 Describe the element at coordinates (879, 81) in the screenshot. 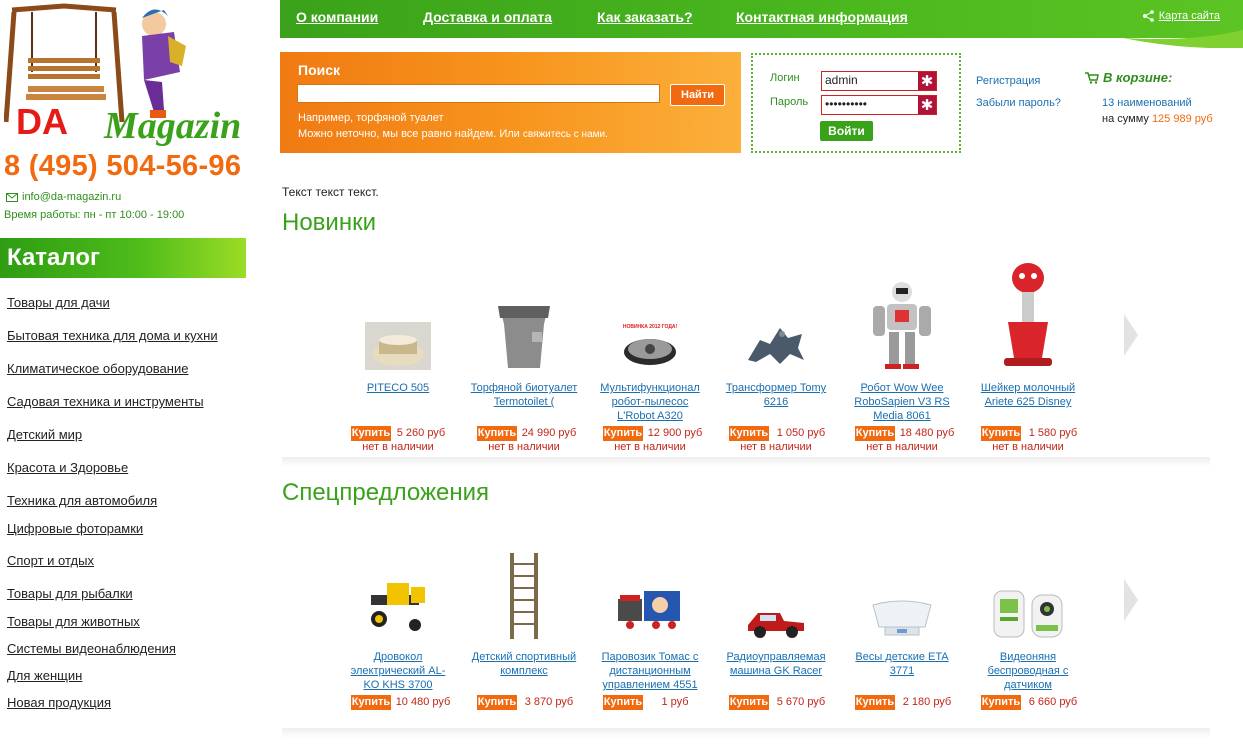

I see `login-field: admin ✱` at that location.